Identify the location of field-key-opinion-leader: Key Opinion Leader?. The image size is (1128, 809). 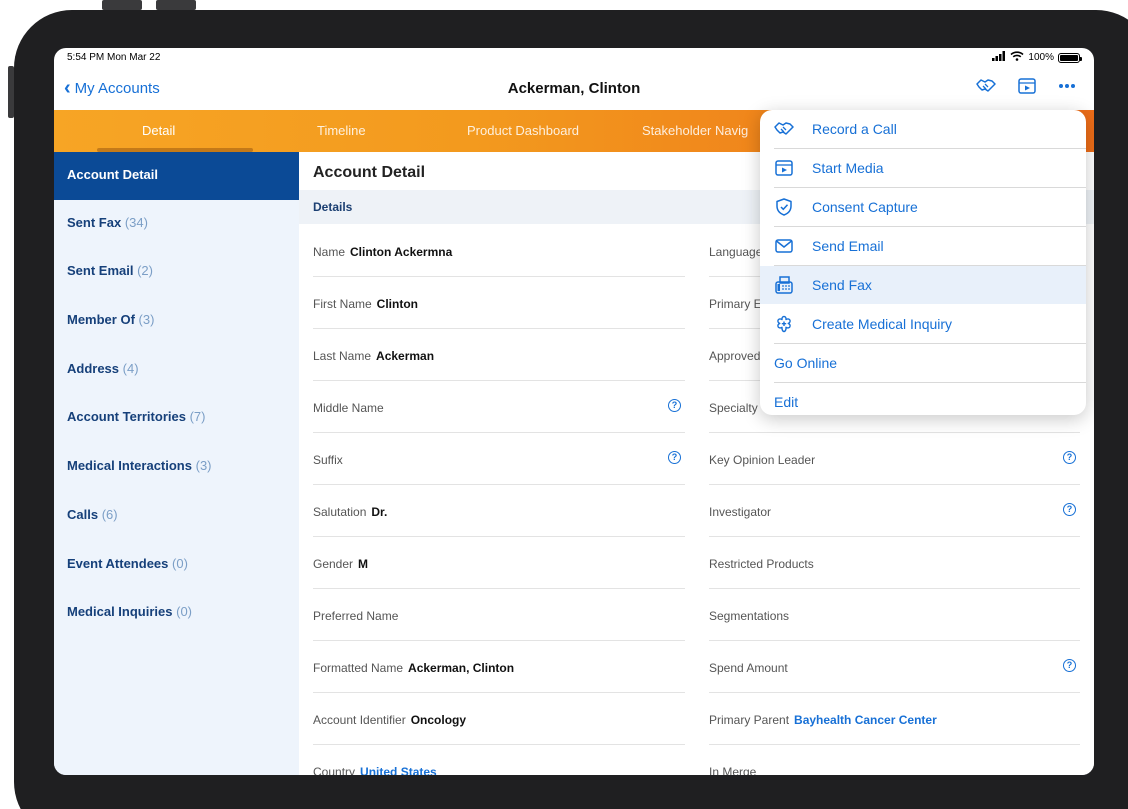
(894, 459).